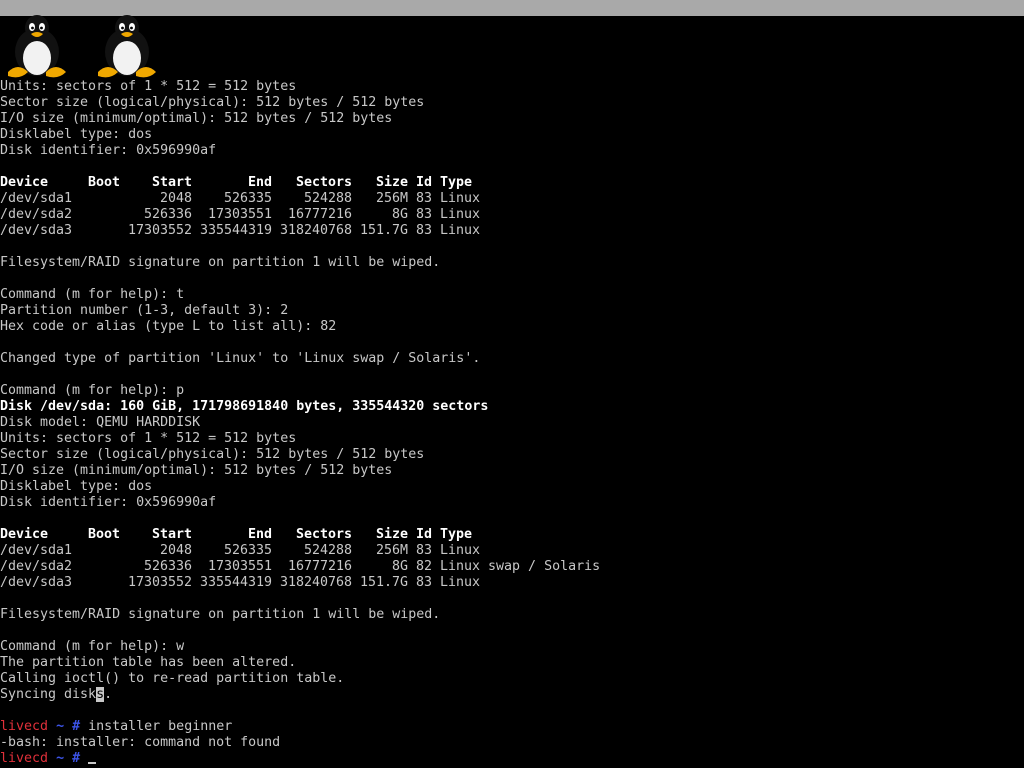 The width and height of the screenshot is (1024, 768). What do you see at coordinates (100, 422) in the screenshot?
I see `disk-model-line: Disk model: QEMU HARDDISK` at bounding box center [100, 422].